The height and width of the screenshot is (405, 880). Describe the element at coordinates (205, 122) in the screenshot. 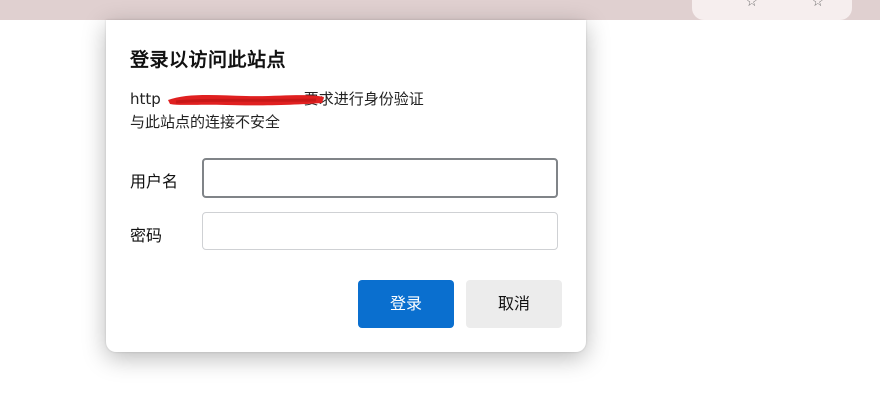

I see `insecure-connection-warning: 与此站点的连接不安全` at that location.